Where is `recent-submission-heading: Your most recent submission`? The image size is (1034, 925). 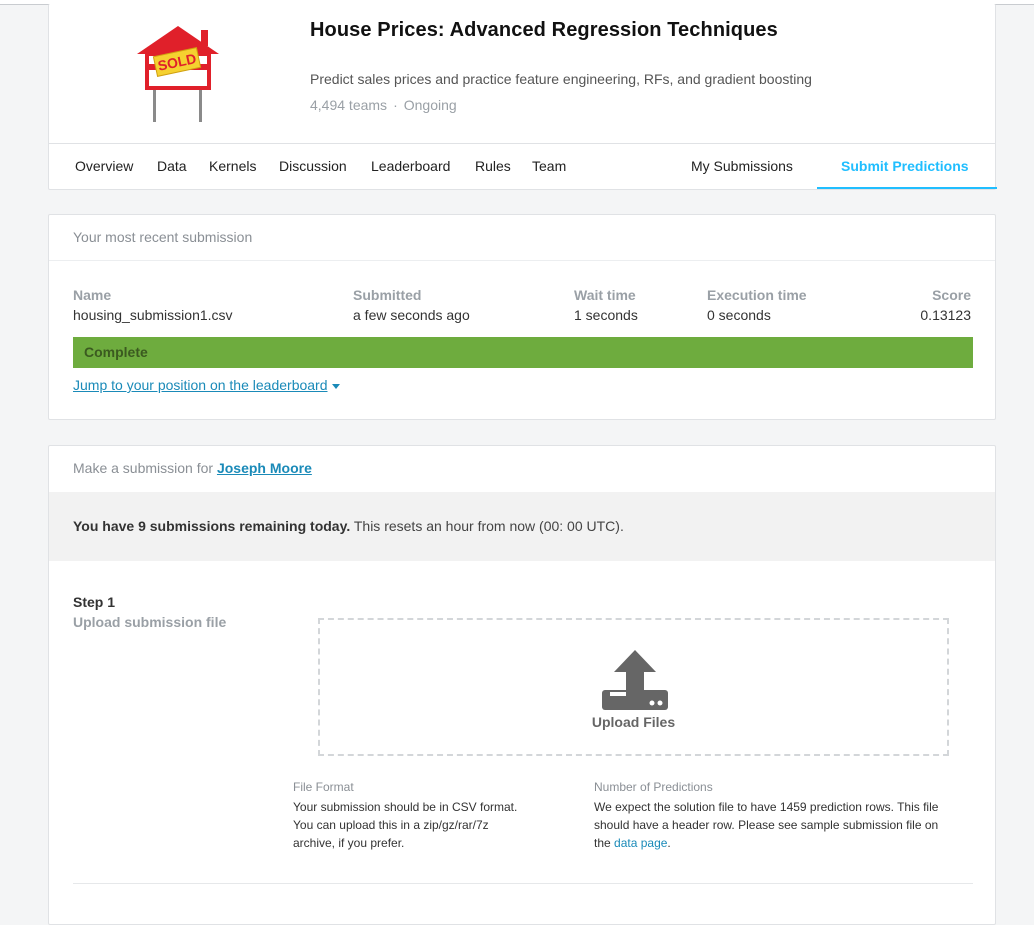 recent-submission-heading: Your most recent submission is located at coordinates (163, 237).